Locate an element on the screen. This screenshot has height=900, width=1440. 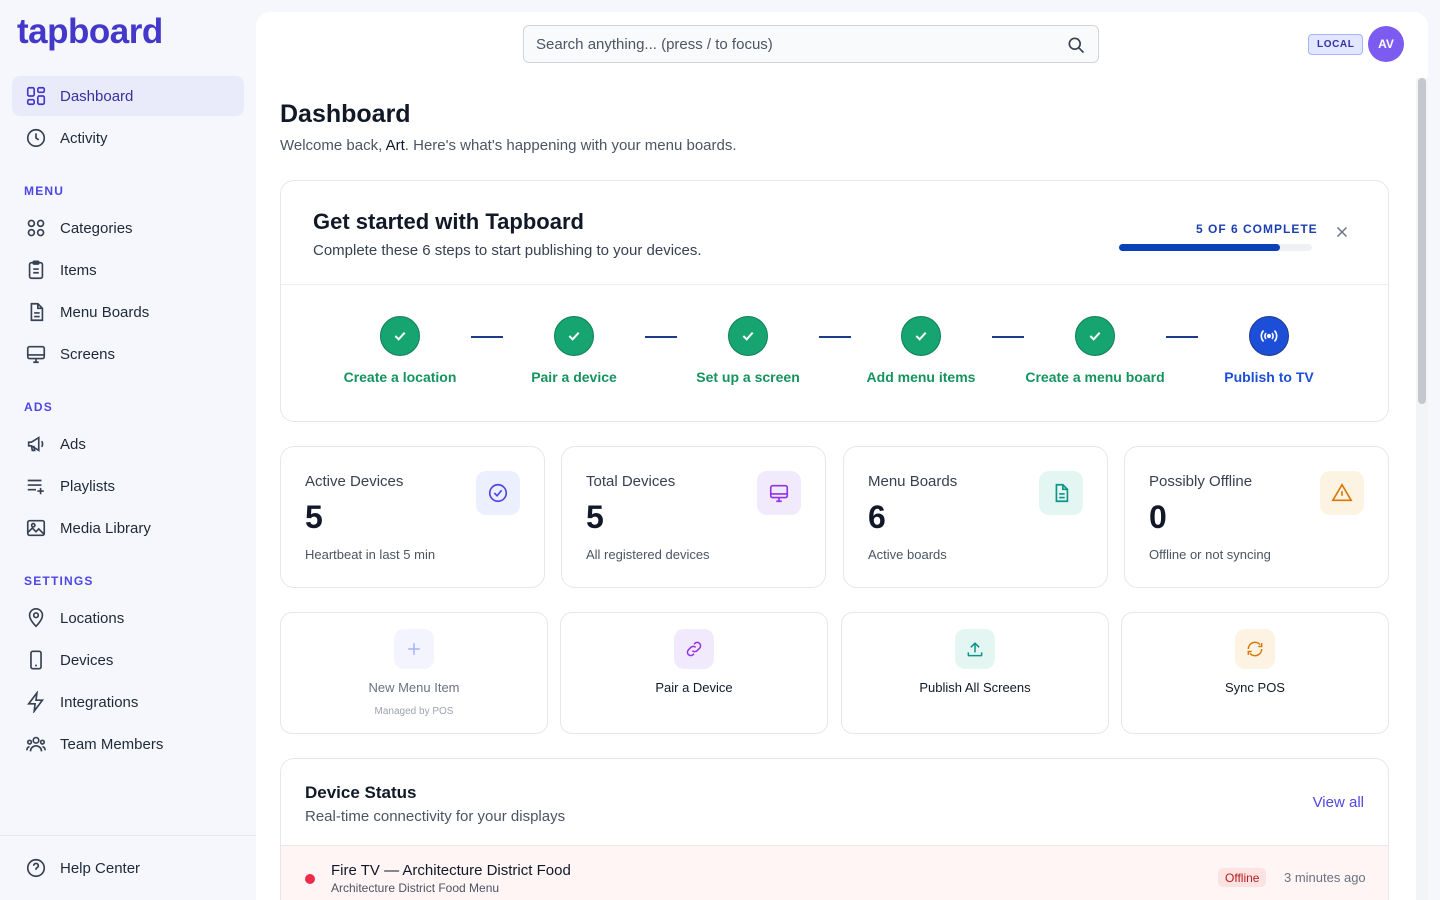
sidebar-item-label: Integrations is located at coordinates (99, 702).